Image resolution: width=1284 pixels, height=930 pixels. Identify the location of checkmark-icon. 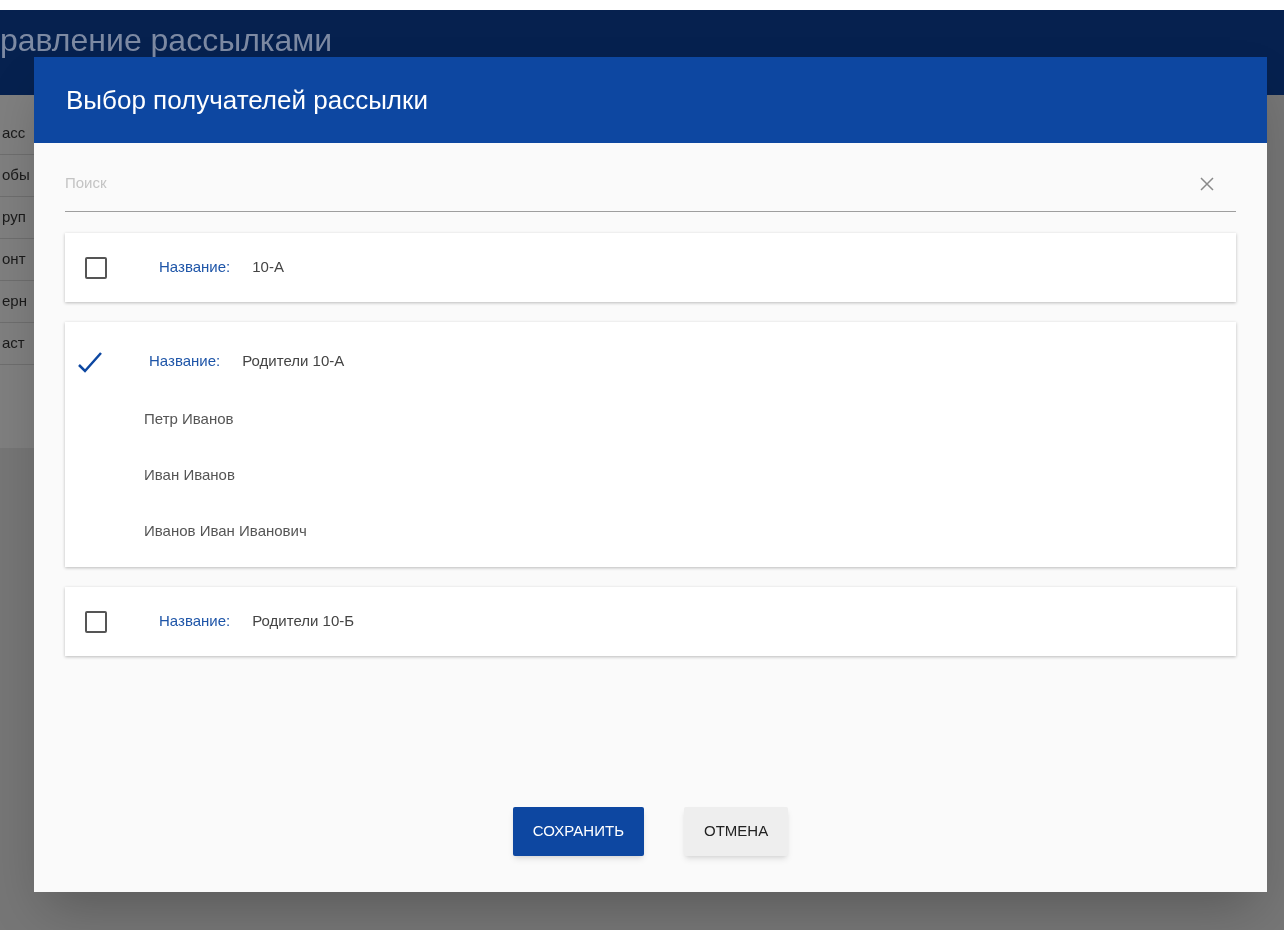
(90, 361).